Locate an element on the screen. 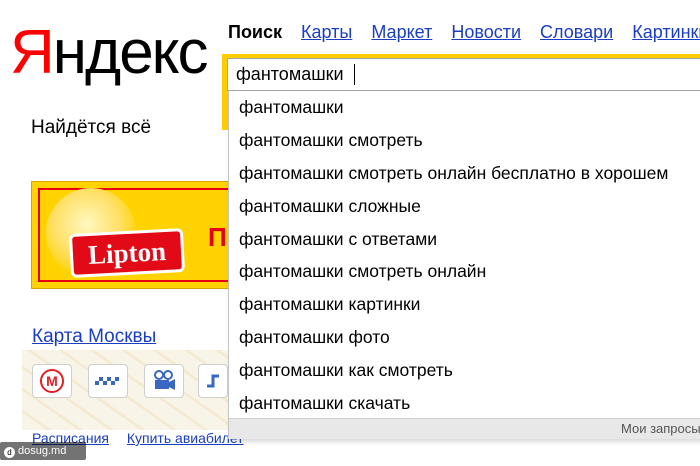  lipton-banner: Lipton П is located at coordinates (131, 235).